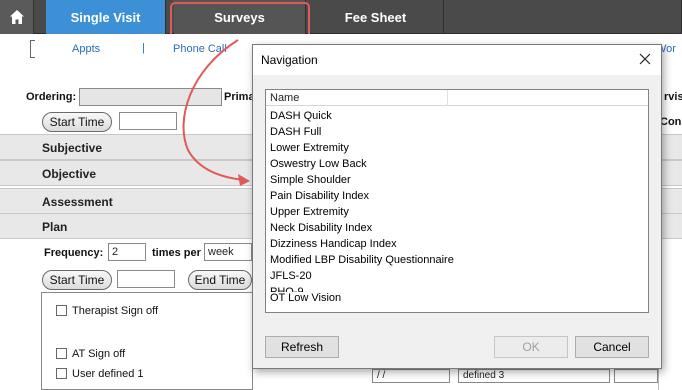  I want to click on therapist-signoff-label: Therapist Sign off, so click(115, 311).